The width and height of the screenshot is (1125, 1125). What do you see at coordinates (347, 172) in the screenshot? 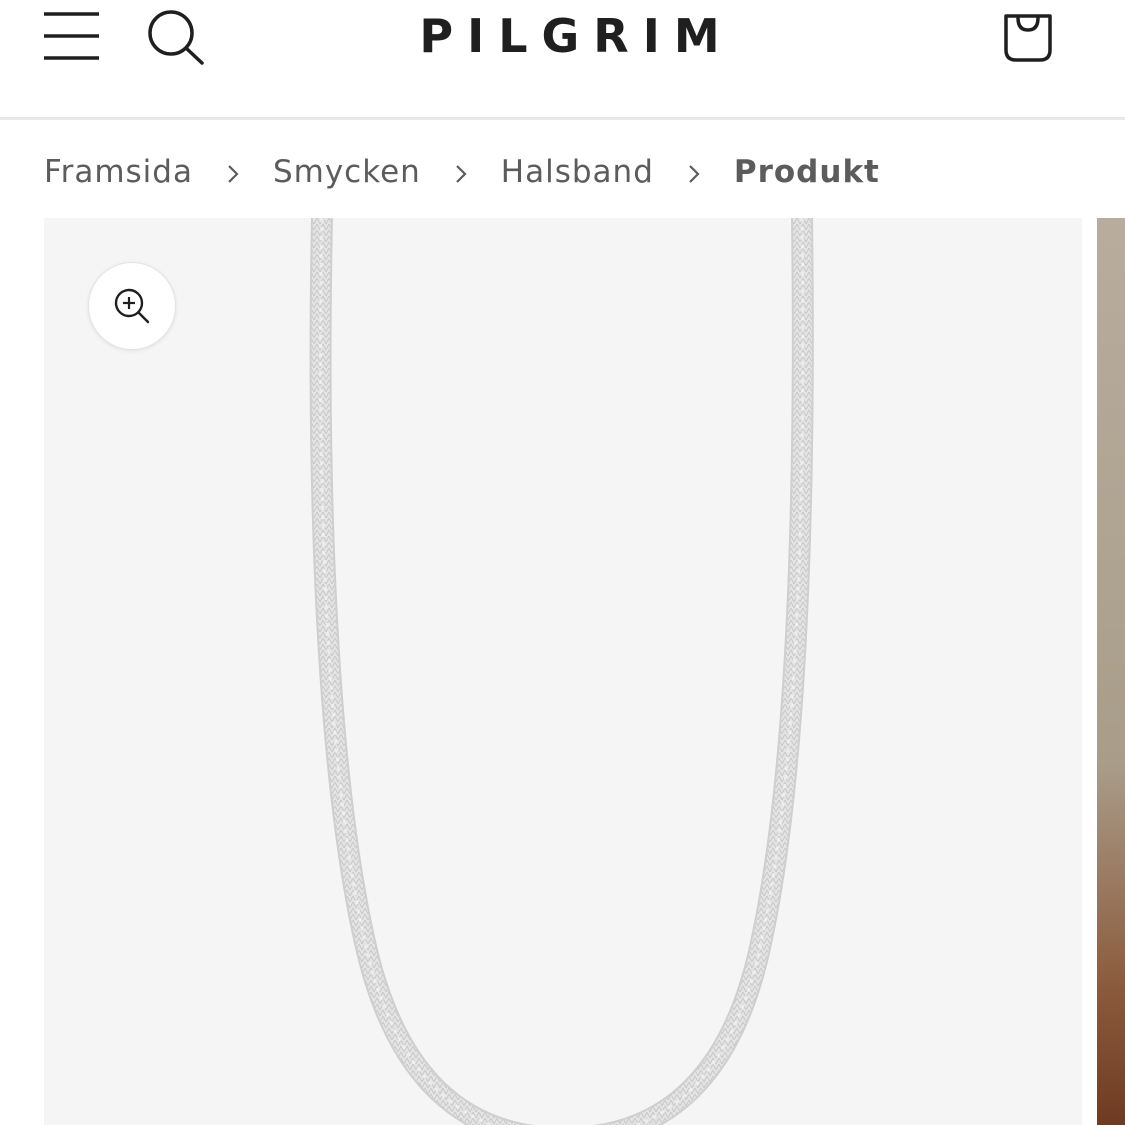
I see `breadcrumb-link-jewelry: Smycken` at bounding box center [347, 172].